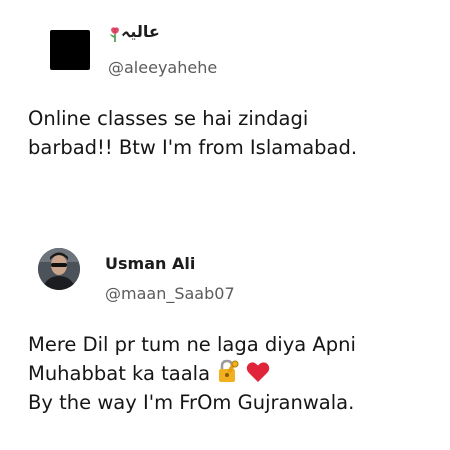  Describe the element at coordinates (114, 34) in the screenshot. I see `flower-icon` at that location.